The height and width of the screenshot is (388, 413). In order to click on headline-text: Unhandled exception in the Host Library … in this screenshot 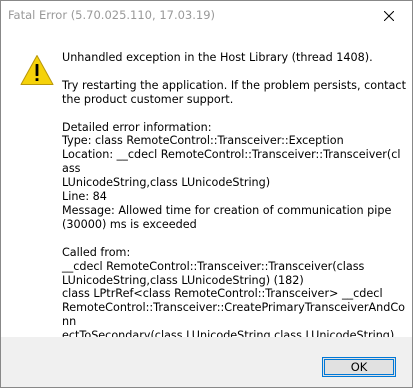, I will do `click(217, 57)`.